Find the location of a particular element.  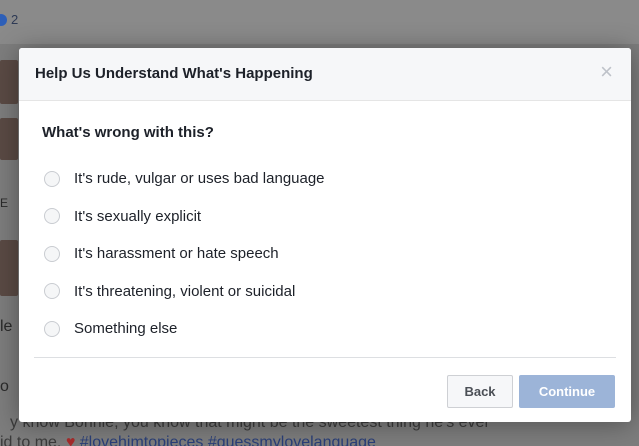

question-label: What's wrong with this? is located at coordinates (128, 132).